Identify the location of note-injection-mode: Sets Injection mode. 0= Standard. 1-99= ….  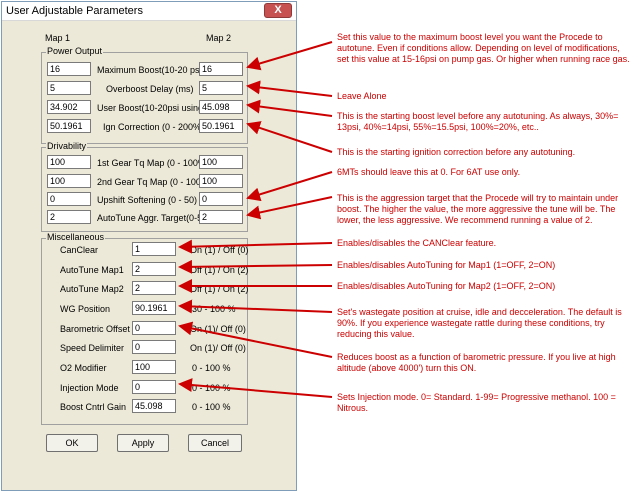
(476, 402).